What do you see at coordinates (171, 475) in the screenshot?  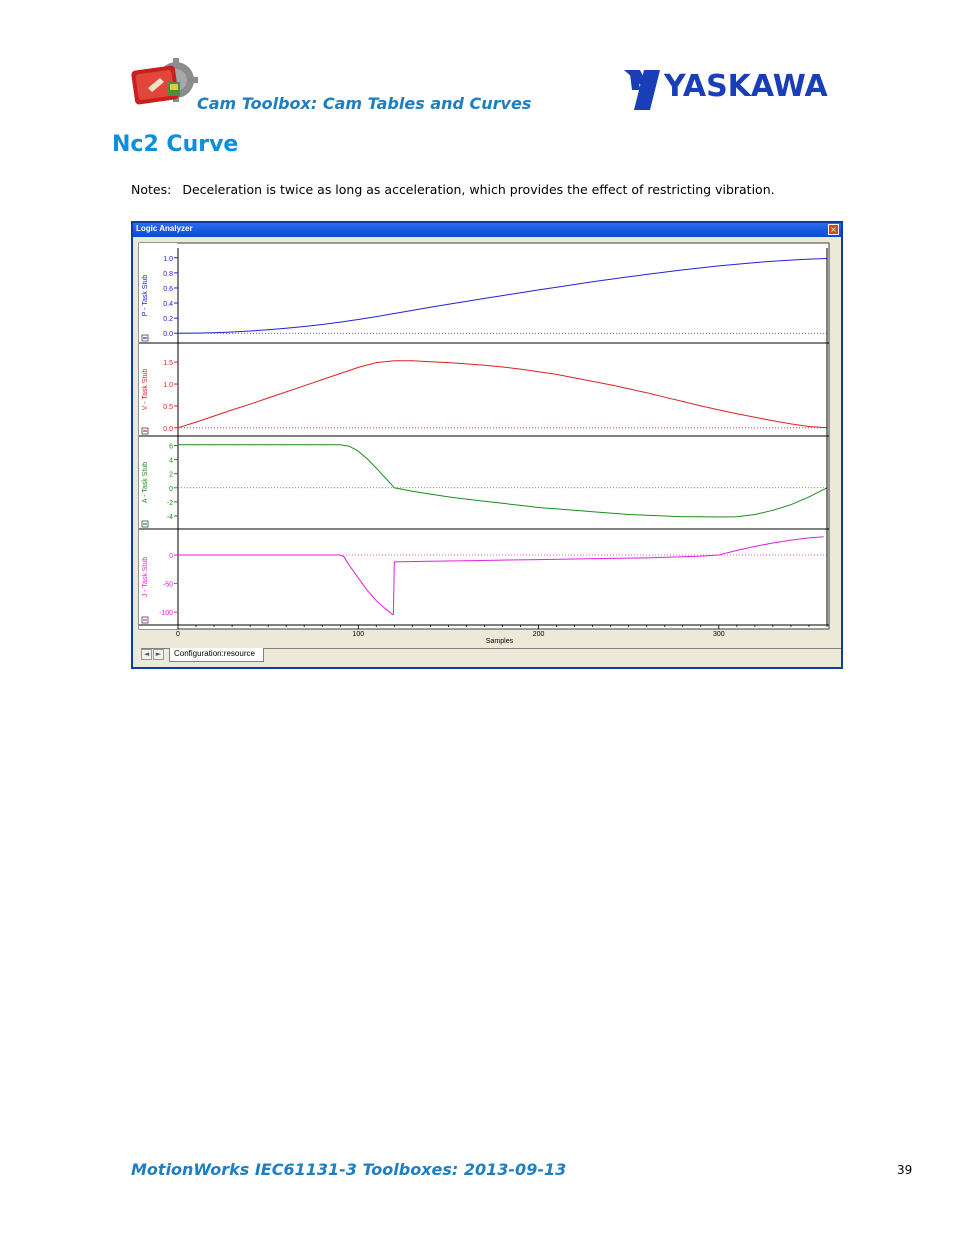 I see `y-tick-label: 2` at bounding box center [171, 475].